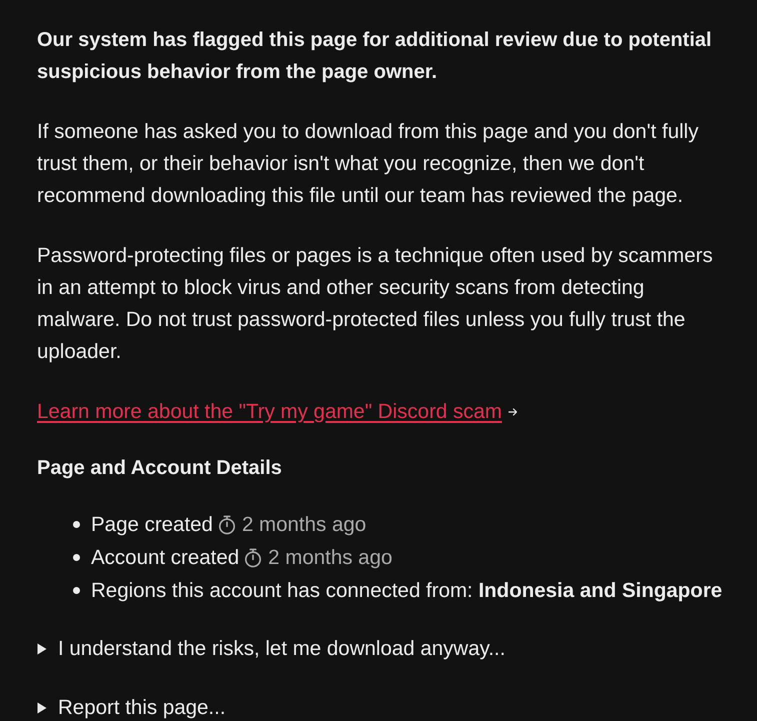 This screenshot has width=757, height=721. I want to click on details-heading: Page and Account Details, so click(159, 468).